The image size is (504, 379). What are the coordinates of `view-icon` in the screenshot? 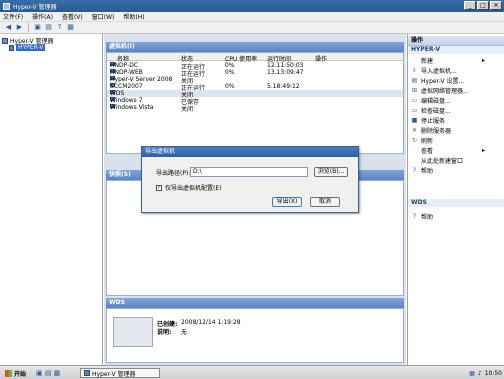 It's located at (414, 150).